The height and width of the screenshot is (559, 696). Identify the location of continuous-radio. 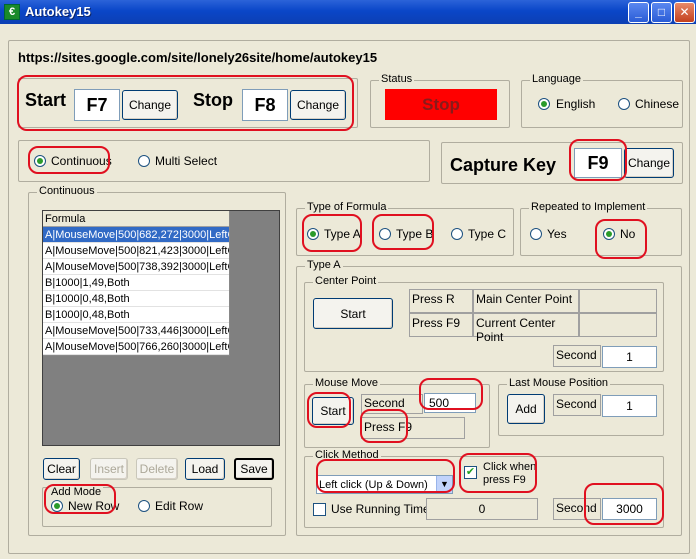
(40, 161).